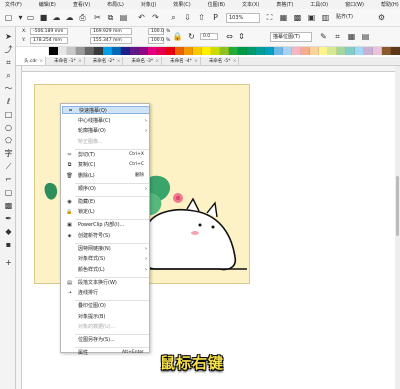 The image size is (400, 389). What do you see at coordinates (141, 17) in the screenshot?
I see `undo-icon: ↶` at bounding box center [141, 17].